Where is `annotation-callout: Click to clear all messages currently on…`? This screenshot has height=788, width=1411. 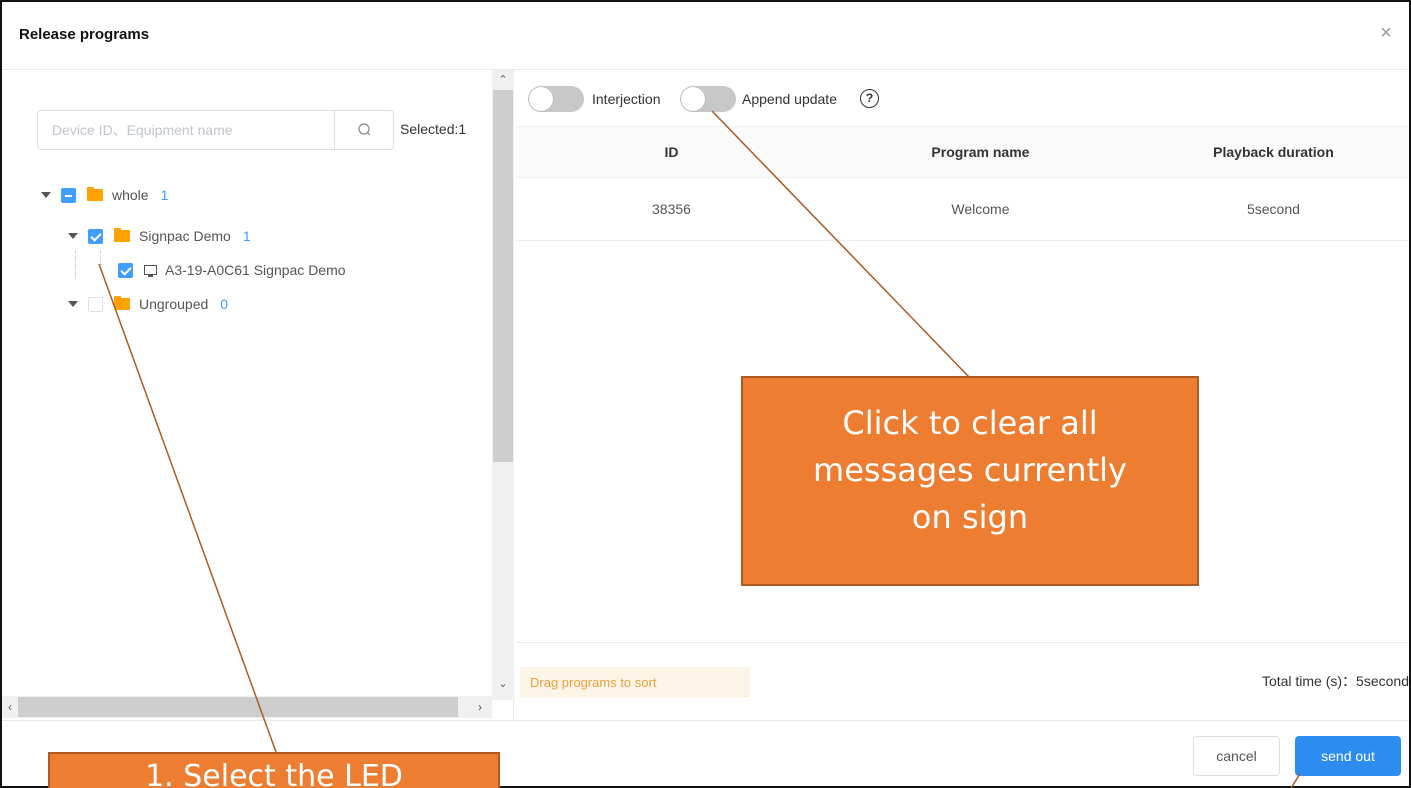
annotation-callout: Click to clear all messages currently on… is located at coordinates (970, 481).